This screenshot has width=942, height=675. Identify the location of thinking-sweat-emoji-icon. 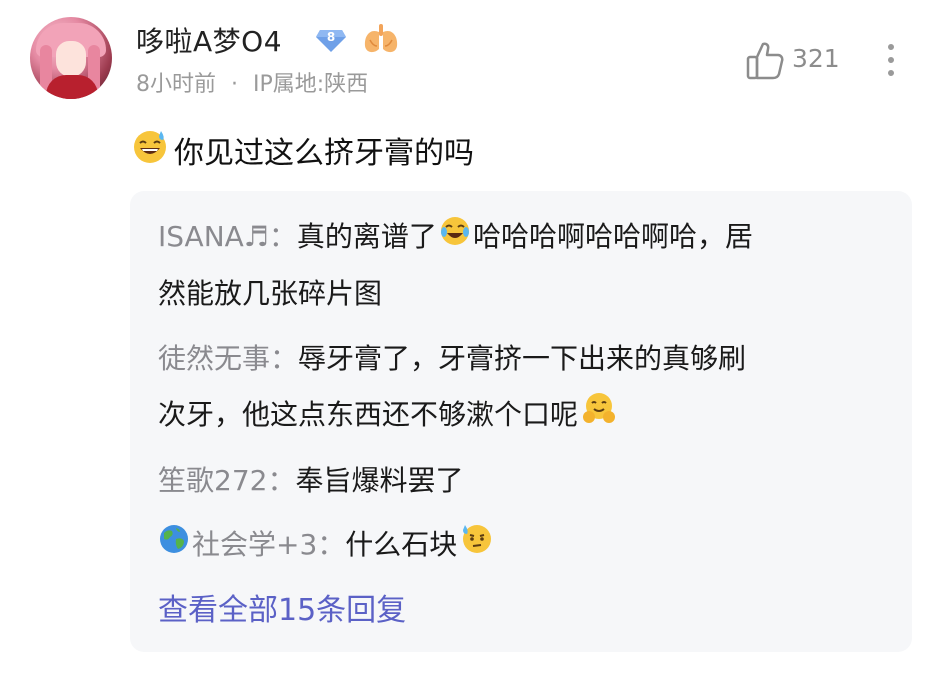
(476, 546).